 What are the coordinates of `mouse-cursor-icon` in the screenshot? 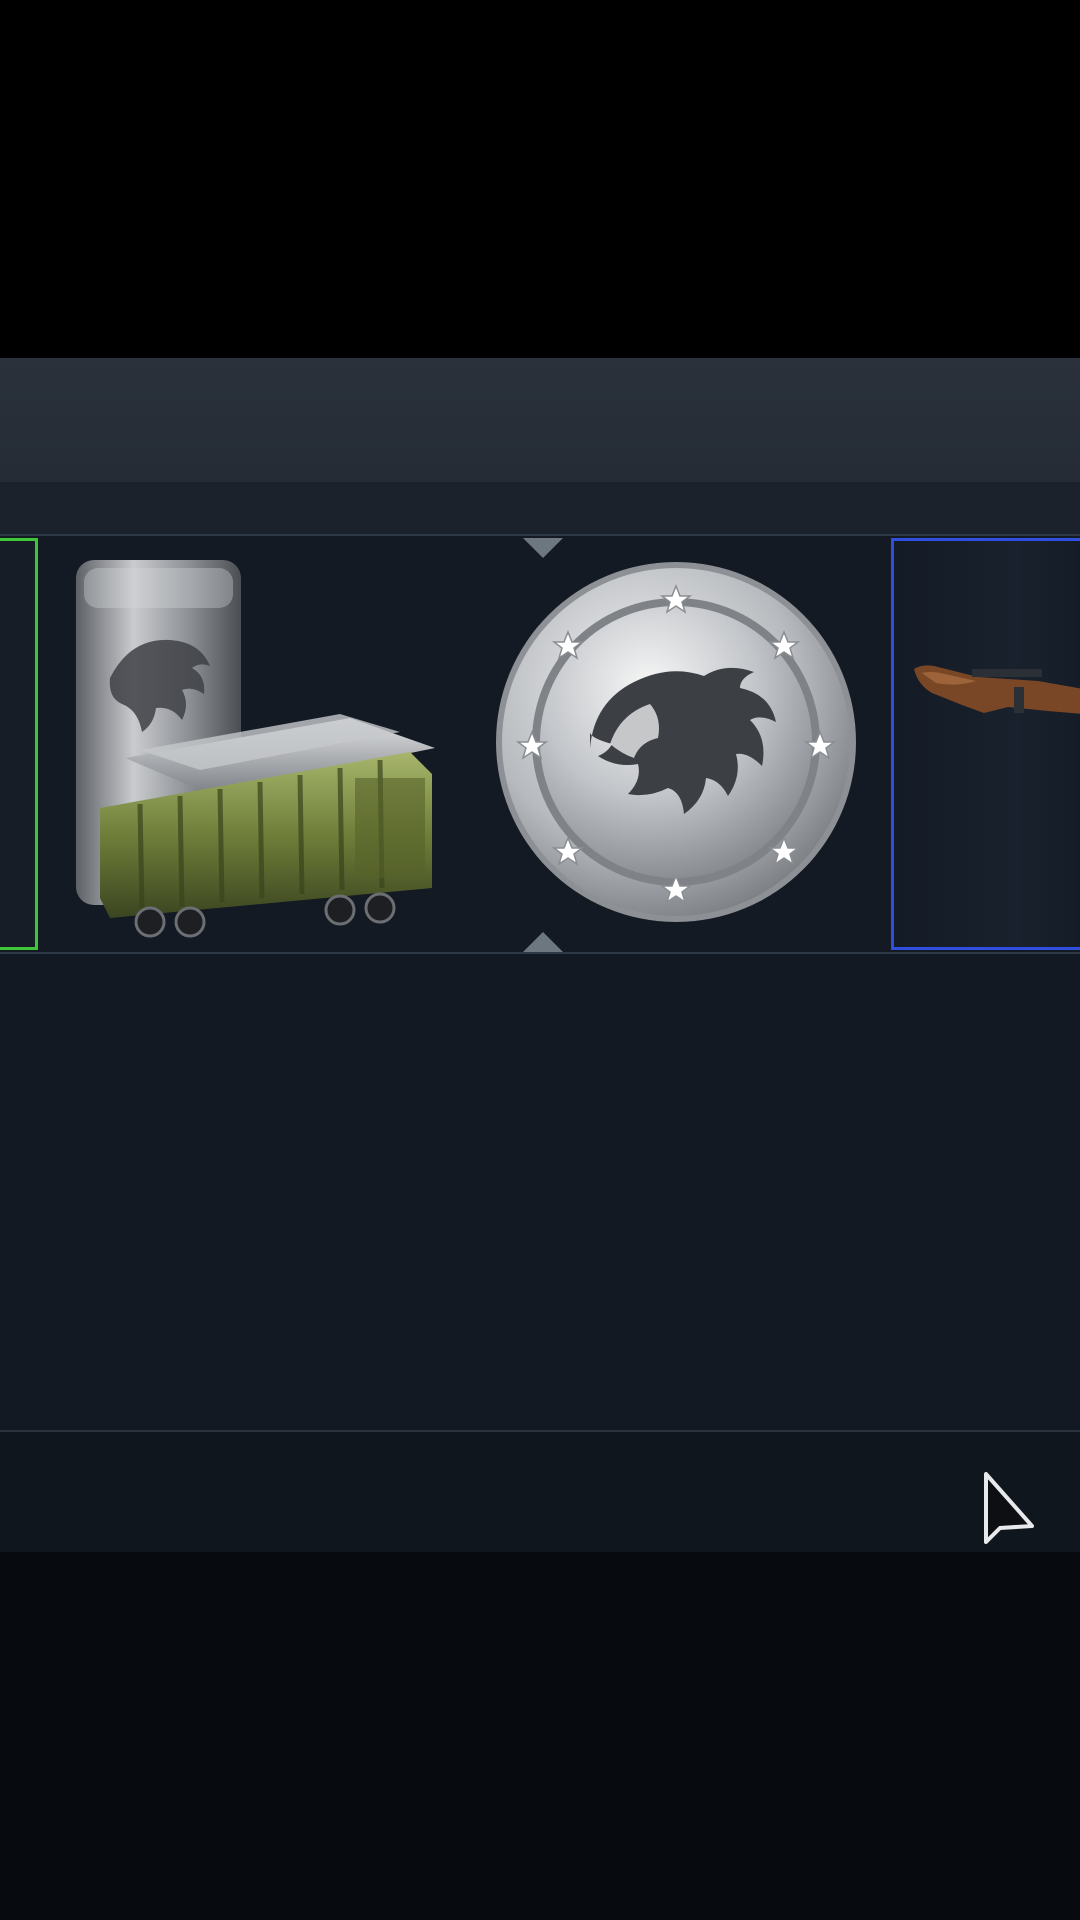 It's located at (1009, 1508).